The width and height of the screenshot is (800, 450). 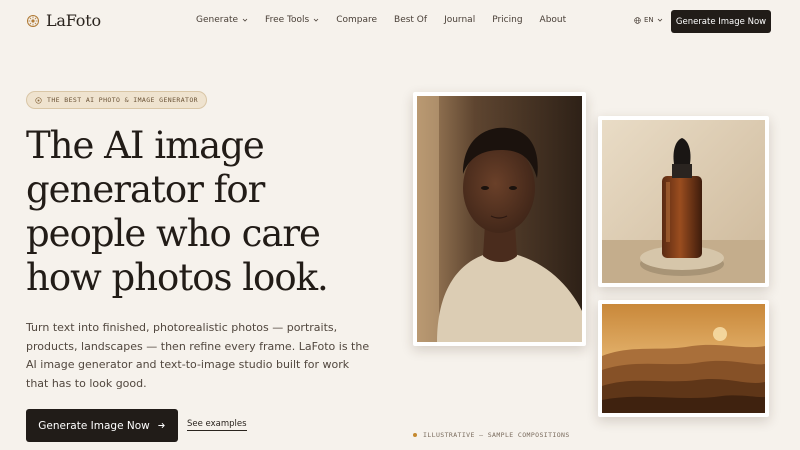 I want to click on status-dot, so click(x=415, y=435).